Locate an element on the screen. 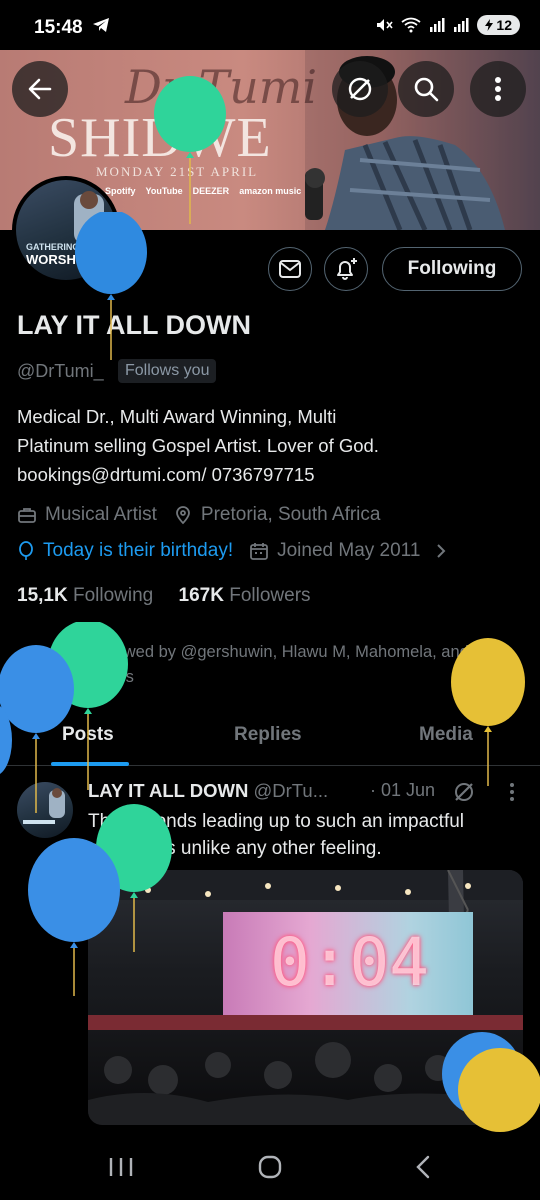 The height and width of the screenshot is (1200, 540). message-button is located at coordinates (290, 269).